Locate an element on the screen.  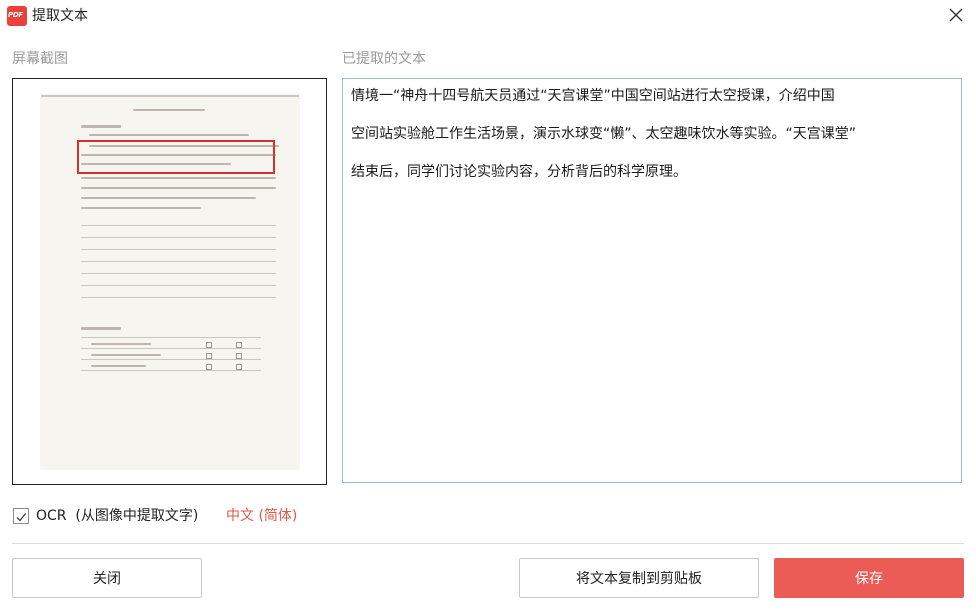
extracted-text-label: 已提取的文本 is located at coordinates (384, 59).